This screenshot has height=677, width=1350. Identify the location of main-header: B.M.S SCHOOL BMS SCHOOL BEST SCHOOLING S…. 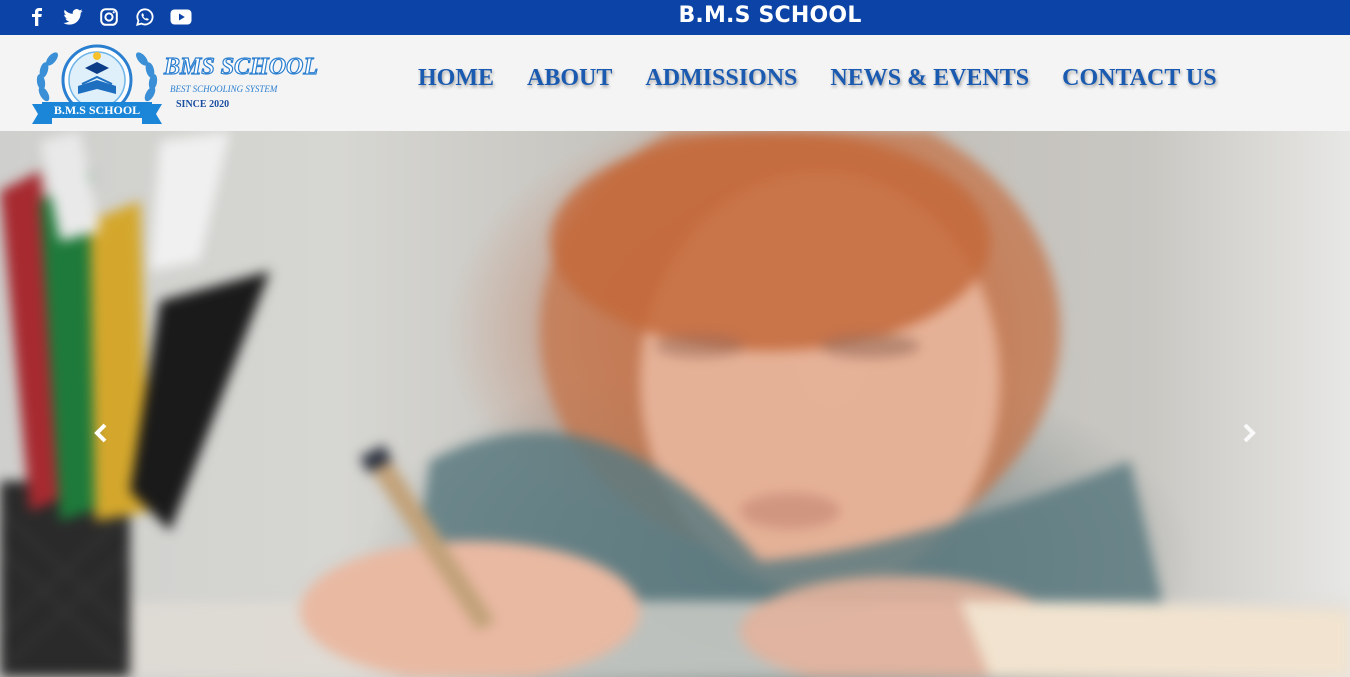
(675, 83).